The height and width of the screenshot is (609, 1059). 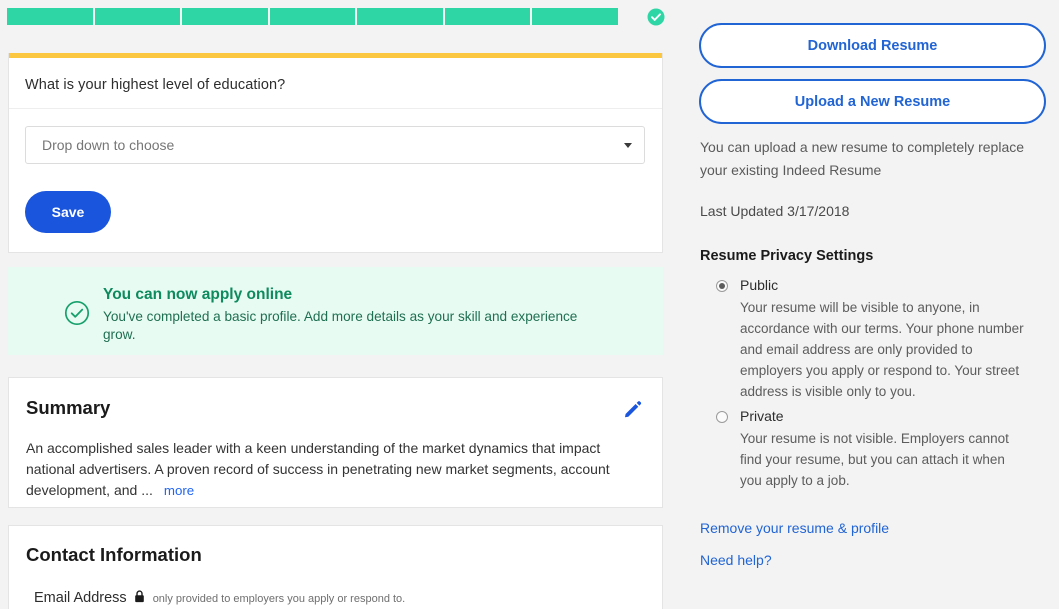 I want to click on check-circle-icon, so click(x=656, y=17).